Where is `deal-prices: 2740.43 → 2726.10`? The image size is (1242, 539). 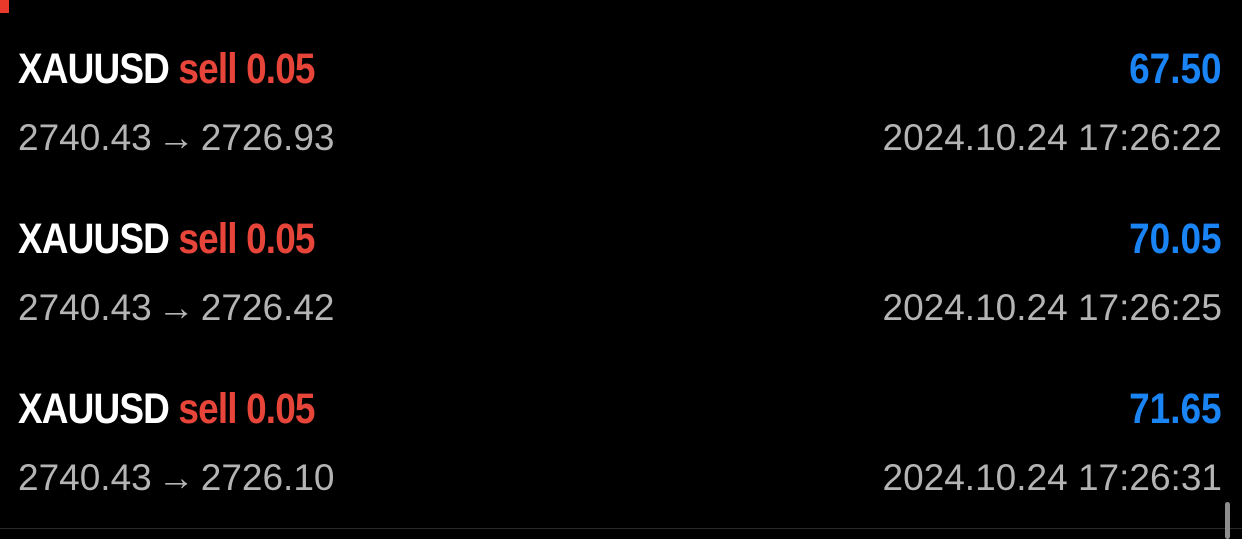
deal-prices: 2740.43 → 2726.10 is located at coordinates (176, 478).